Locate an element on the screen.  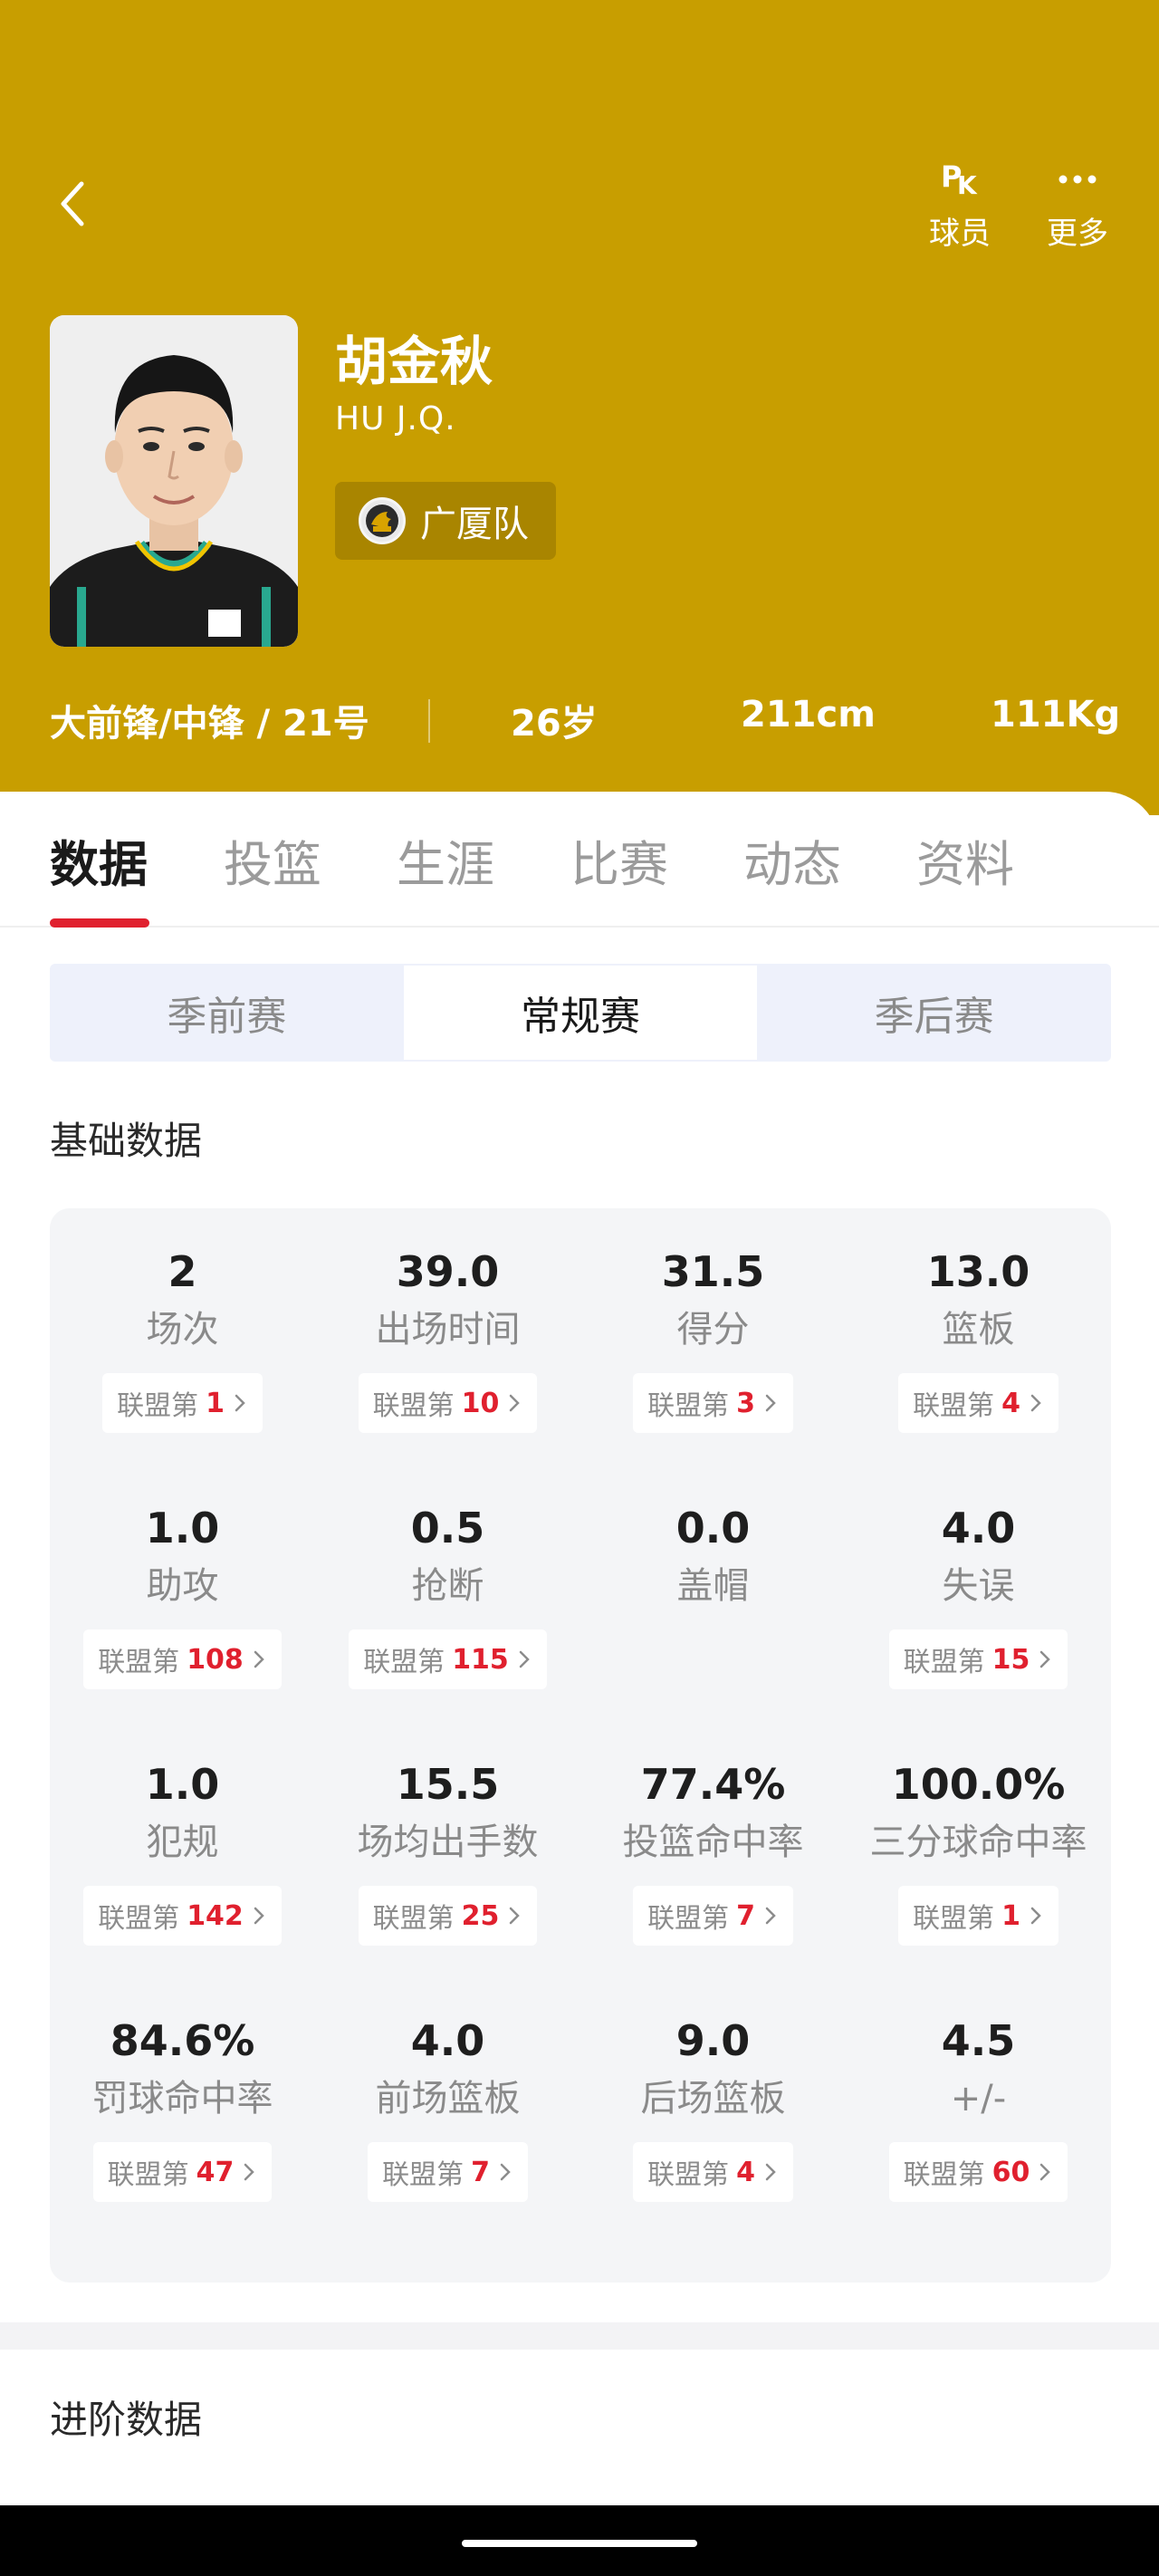
active-tab-indicator is located at coordinates (99, 923).